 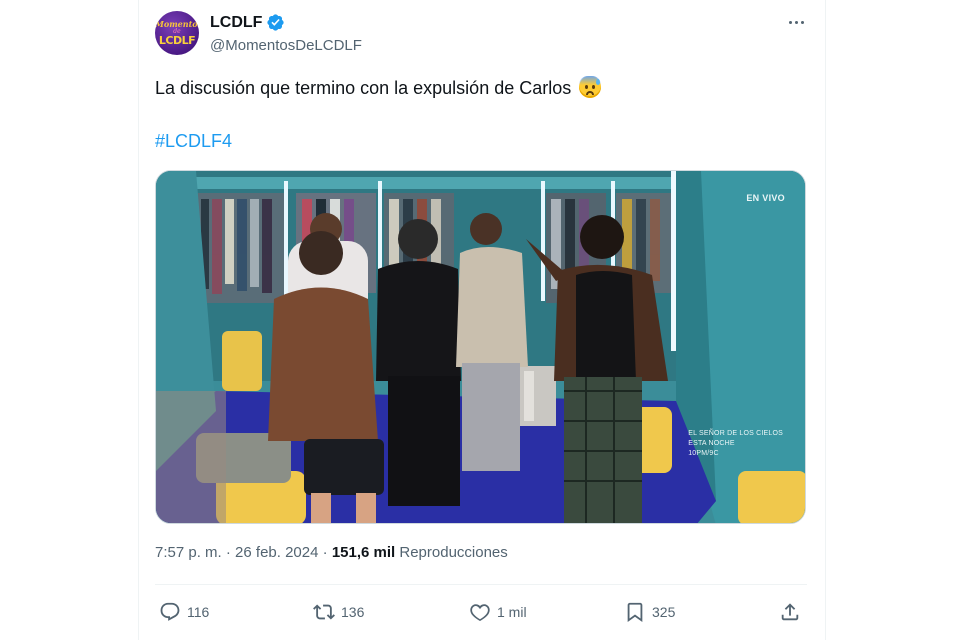 What do you see at coordinates (796, 22) in the screenshot?
I see `more-options-icon` at bounding box center [796, 22].